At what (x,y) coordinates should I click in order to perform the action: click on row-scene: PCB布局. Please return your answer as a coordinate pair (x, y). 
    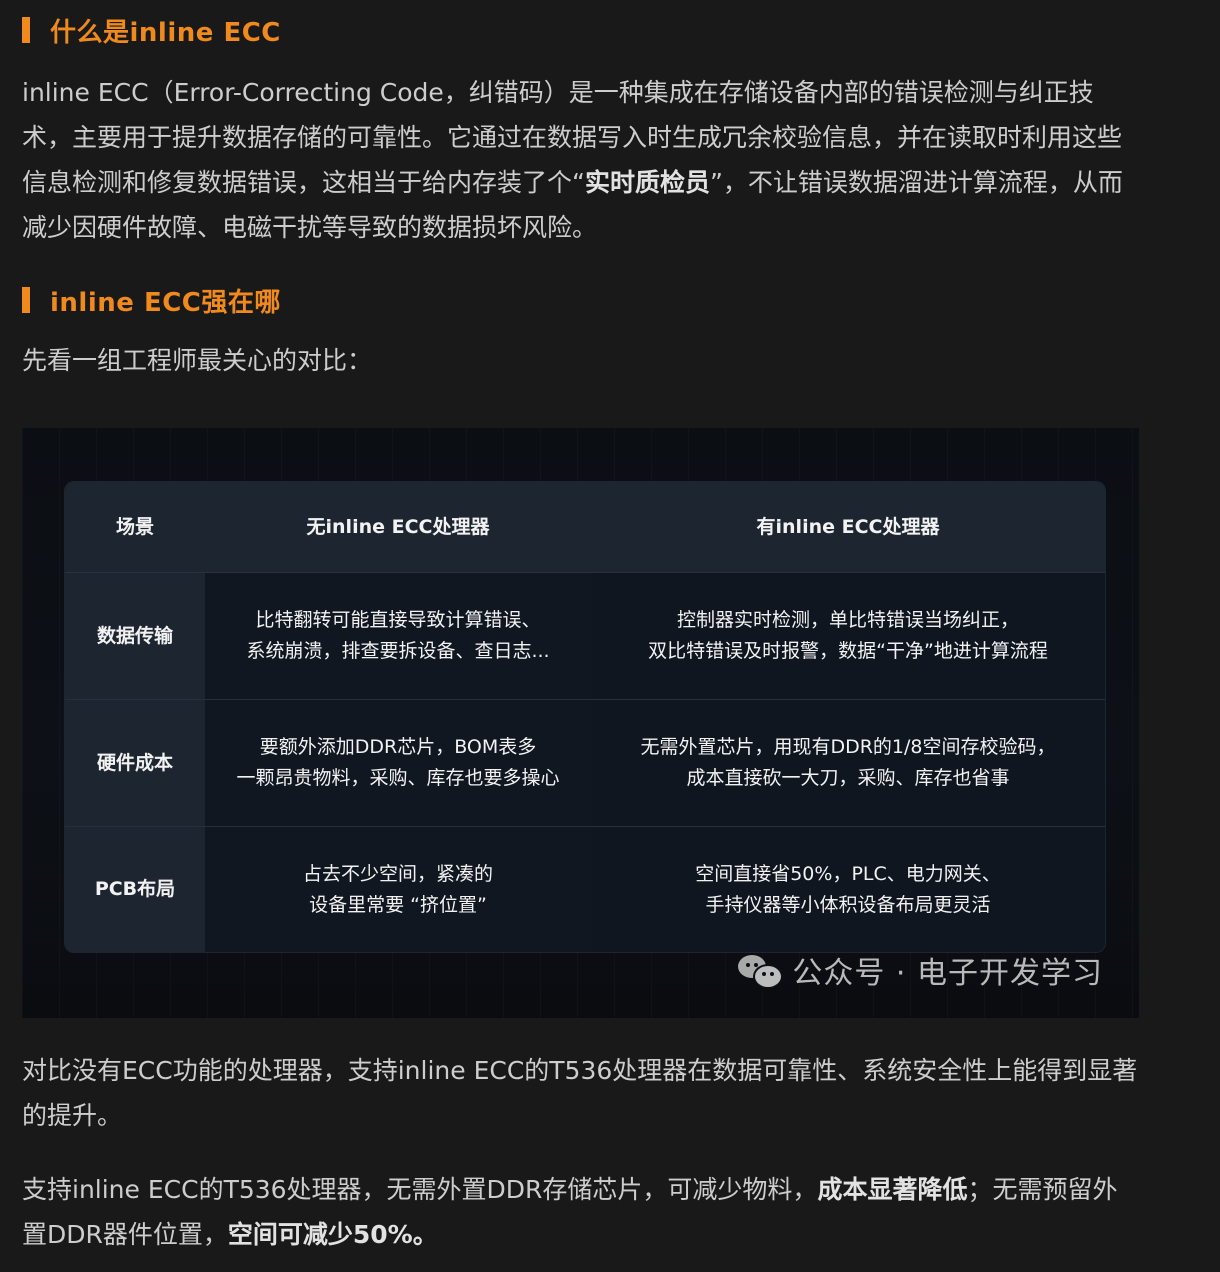
    Looking at the image, I should click on (135, 889).